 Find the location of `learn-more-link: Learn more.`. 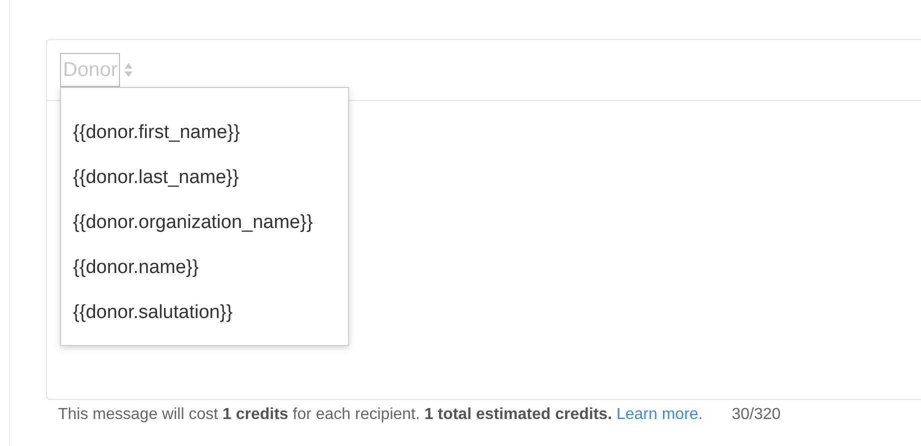

learn-more-link: Learn more. is located at coordinates (659, 414).